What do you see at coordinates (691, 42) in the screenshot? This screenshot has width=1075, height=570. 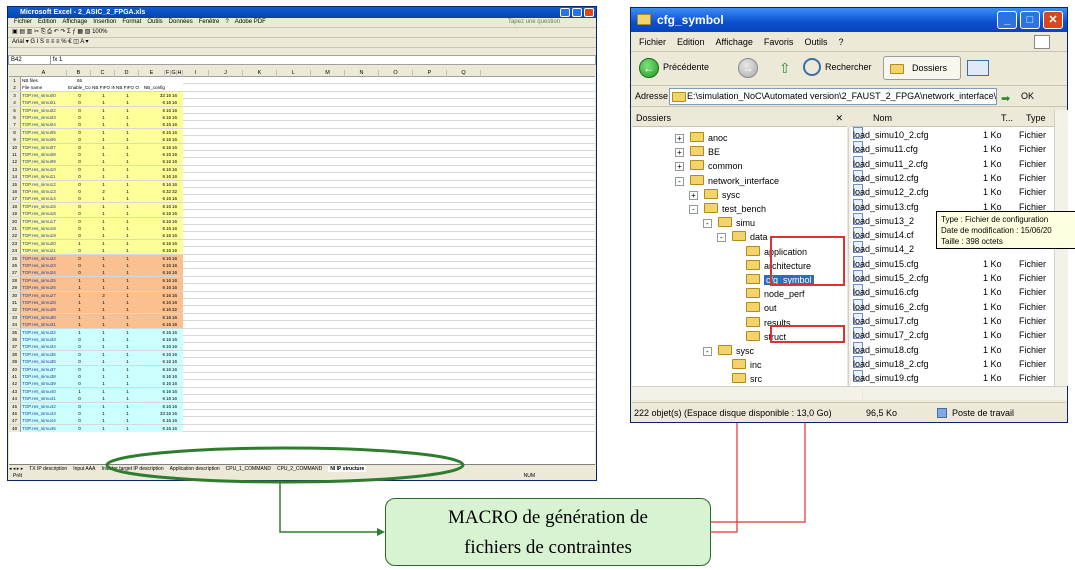 I see `explorer-menu-item: Edition` at bounding box center [691, 42].